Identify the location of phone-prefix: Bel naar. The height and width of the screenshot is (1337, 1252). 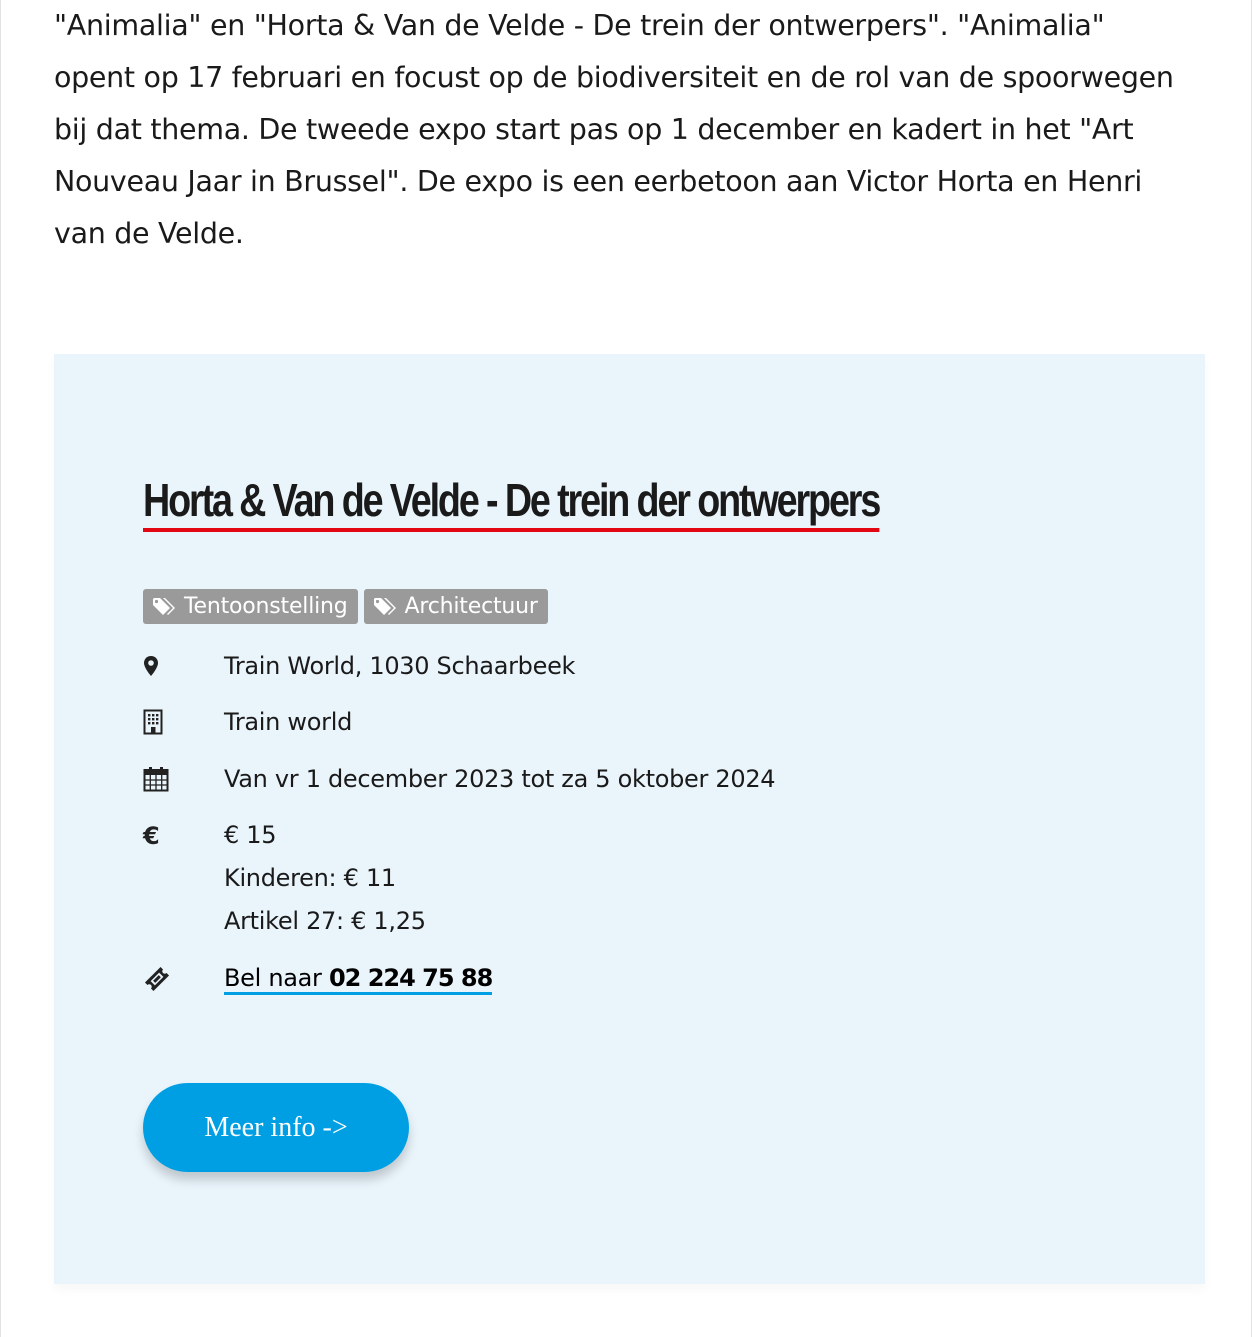
(276, 978).